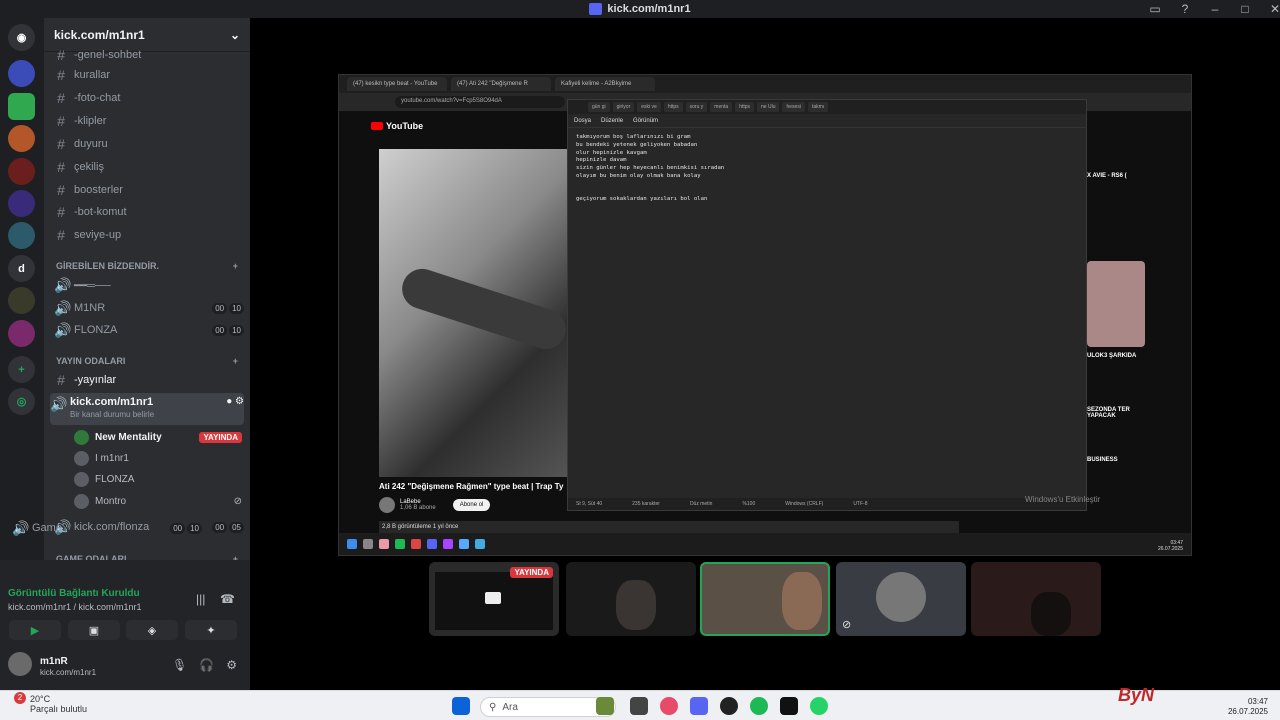 This screenshot has height=720, width=1280. What do you see at coordinates (149, 190) in the screenshot?
I see `text-channel: # boosterler` at bounding box center [149, 190].